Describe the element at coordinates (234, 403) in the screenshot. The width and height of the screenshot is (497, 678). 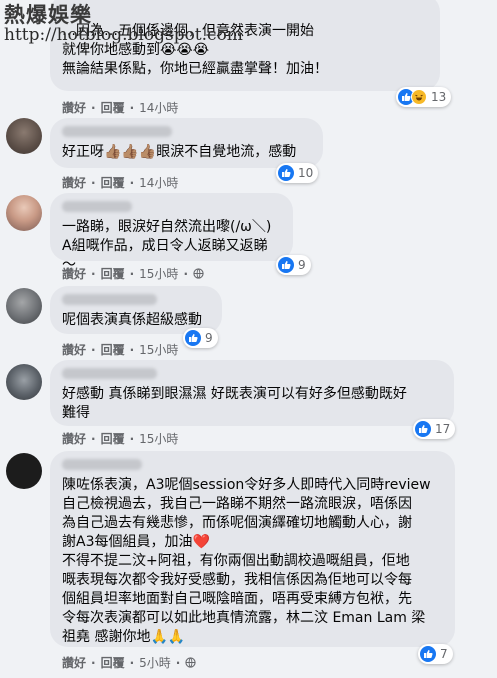
I see `comment-text: 好感動 真係睇到眼濕濕 好既表演可以有好多但感動既好 難得` at that location.